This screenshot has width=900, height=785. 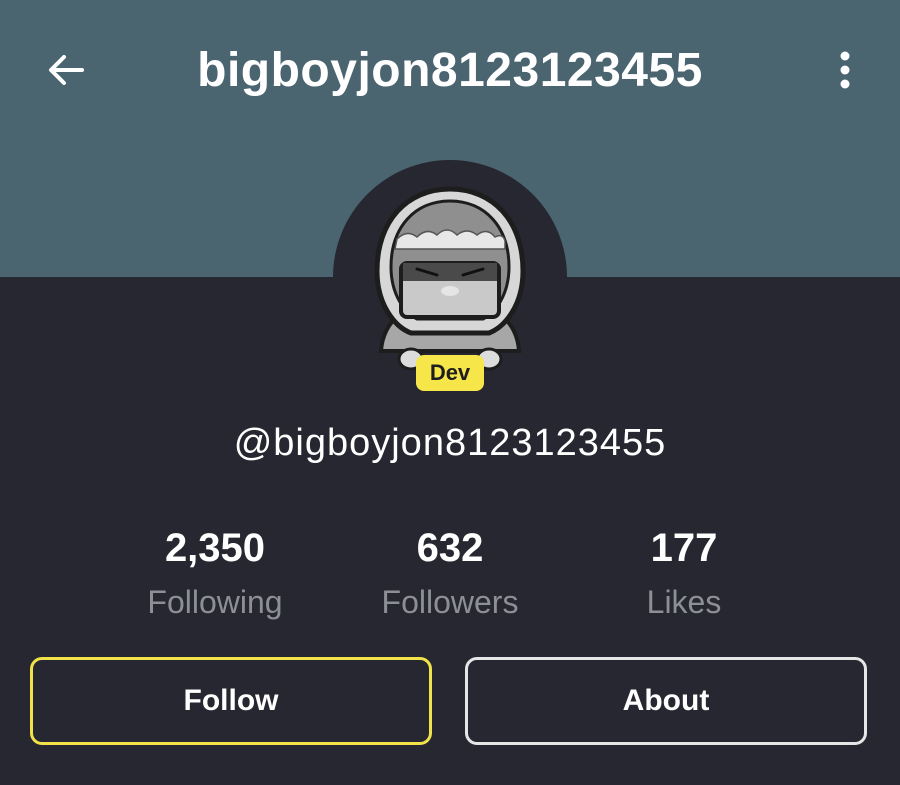 I want to click on stat-following: 2,350 Following, so click(x=215, y=575).